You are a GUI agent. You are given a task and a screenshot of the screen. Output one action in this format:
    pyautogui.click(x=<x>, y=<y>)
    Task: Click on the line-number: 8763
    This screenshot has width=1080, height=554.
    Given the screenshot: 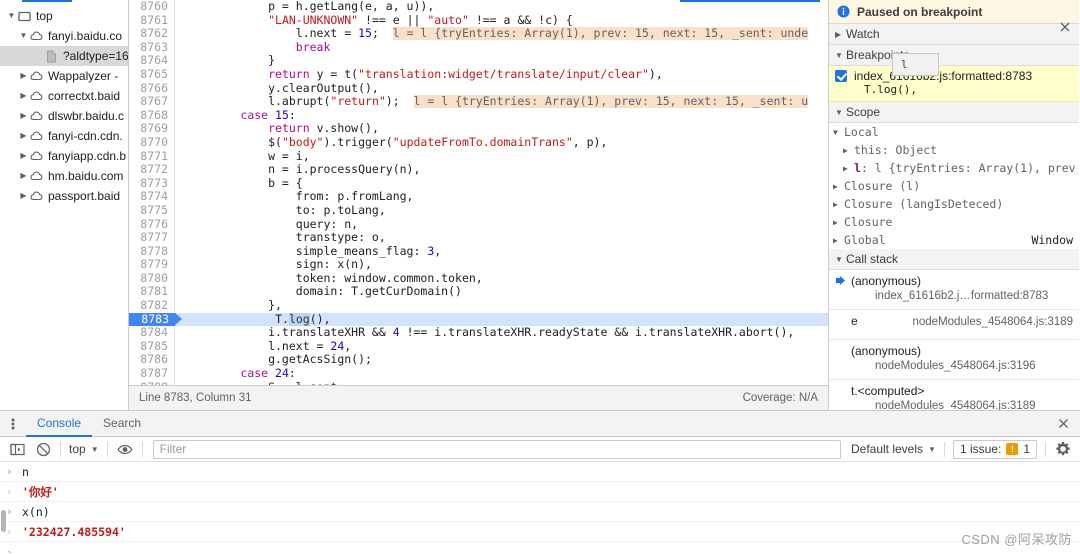 What is the action you would take?
    pyautogui.click(x=152, y=47)
    